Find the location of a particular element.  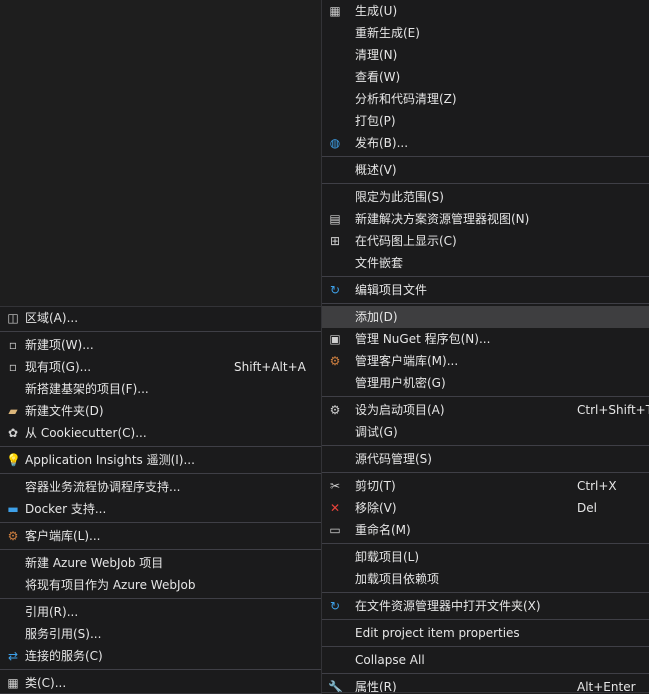

new-item-icon: ▫ is located at coordinates (13, 345).